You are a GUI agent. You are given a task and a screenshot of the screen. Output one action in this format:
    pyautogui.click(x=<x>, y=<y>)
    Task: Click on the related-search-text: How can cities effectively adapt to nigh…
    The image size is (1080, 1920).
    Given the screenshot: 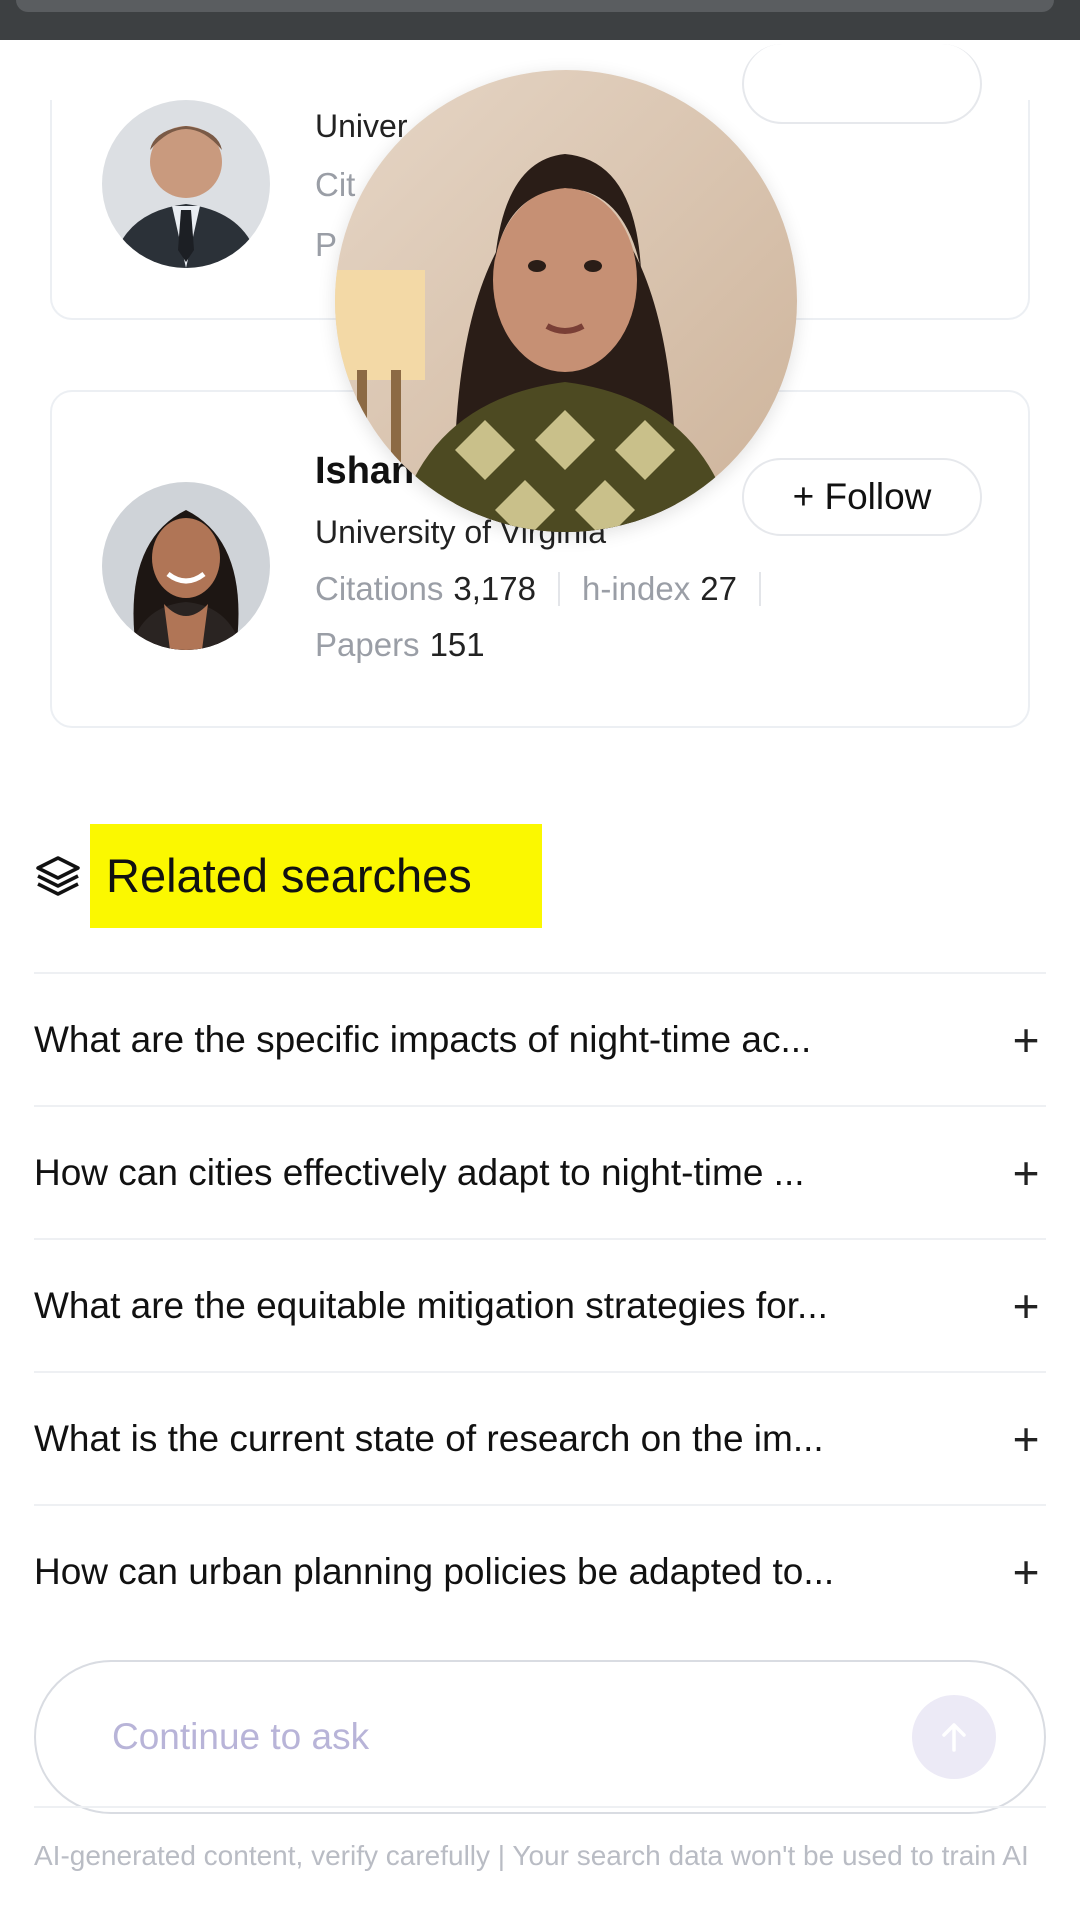 What is the action you would take?
    pyautogui.click(x=419, y=1173)
    